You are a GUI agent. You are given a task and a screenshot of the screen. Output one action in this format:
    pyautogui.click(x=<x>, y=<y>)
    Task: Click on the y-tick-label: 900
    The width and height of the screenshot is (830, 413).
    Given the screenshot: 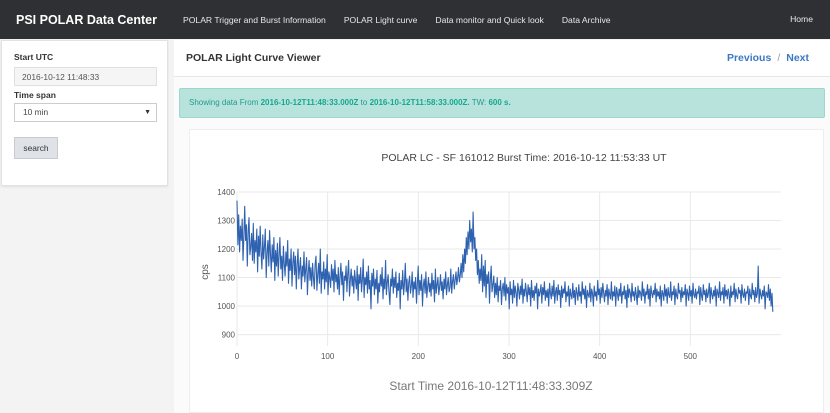 What is the action you would take?
    pyautogui.click(x=229, y=335)
    